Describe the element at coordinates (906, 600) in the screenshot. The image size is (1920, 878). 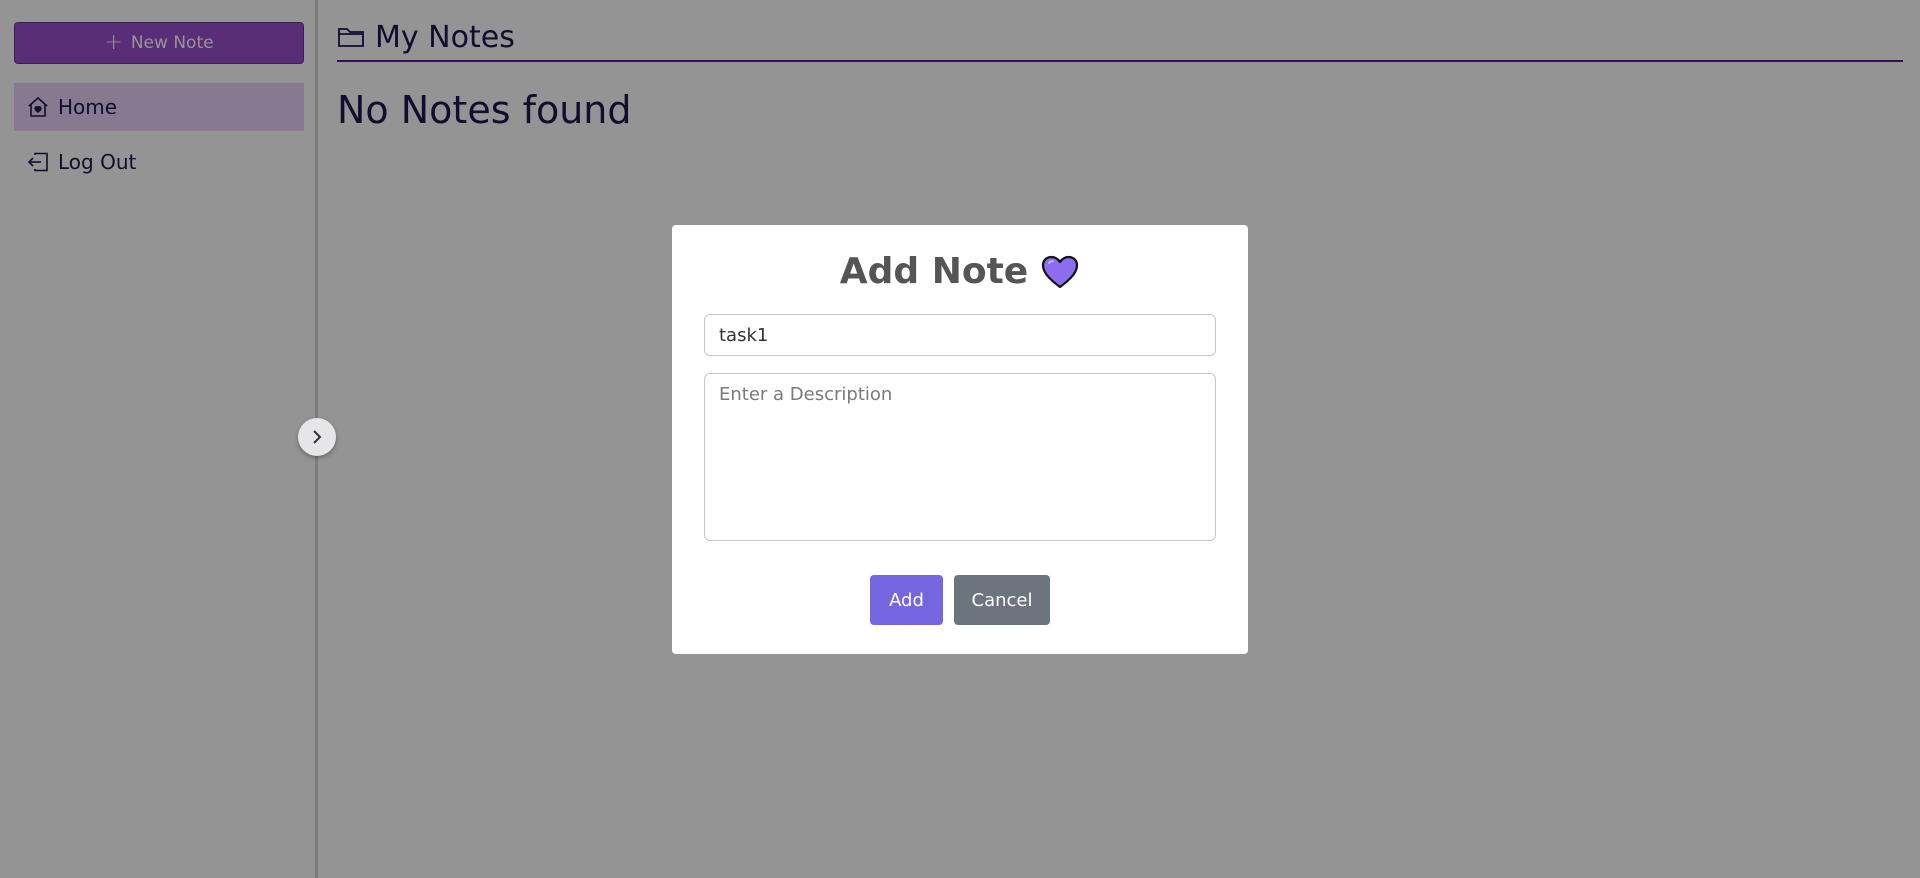
I see `add-button: Add` at that location.